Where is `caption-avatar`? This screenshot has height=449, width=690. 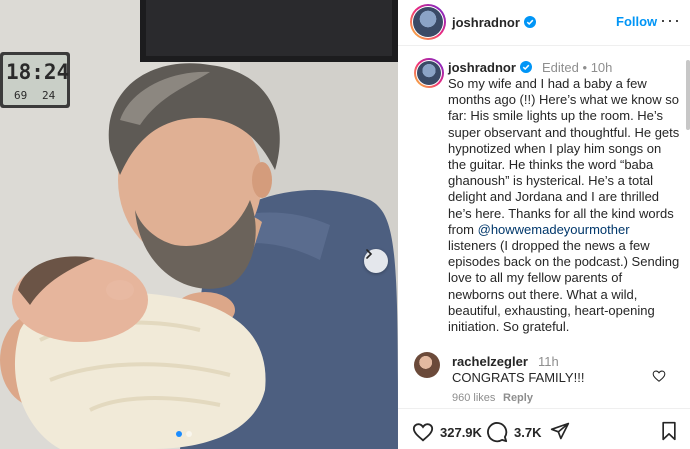 caption-avatar is located at coordinates (429, 73).